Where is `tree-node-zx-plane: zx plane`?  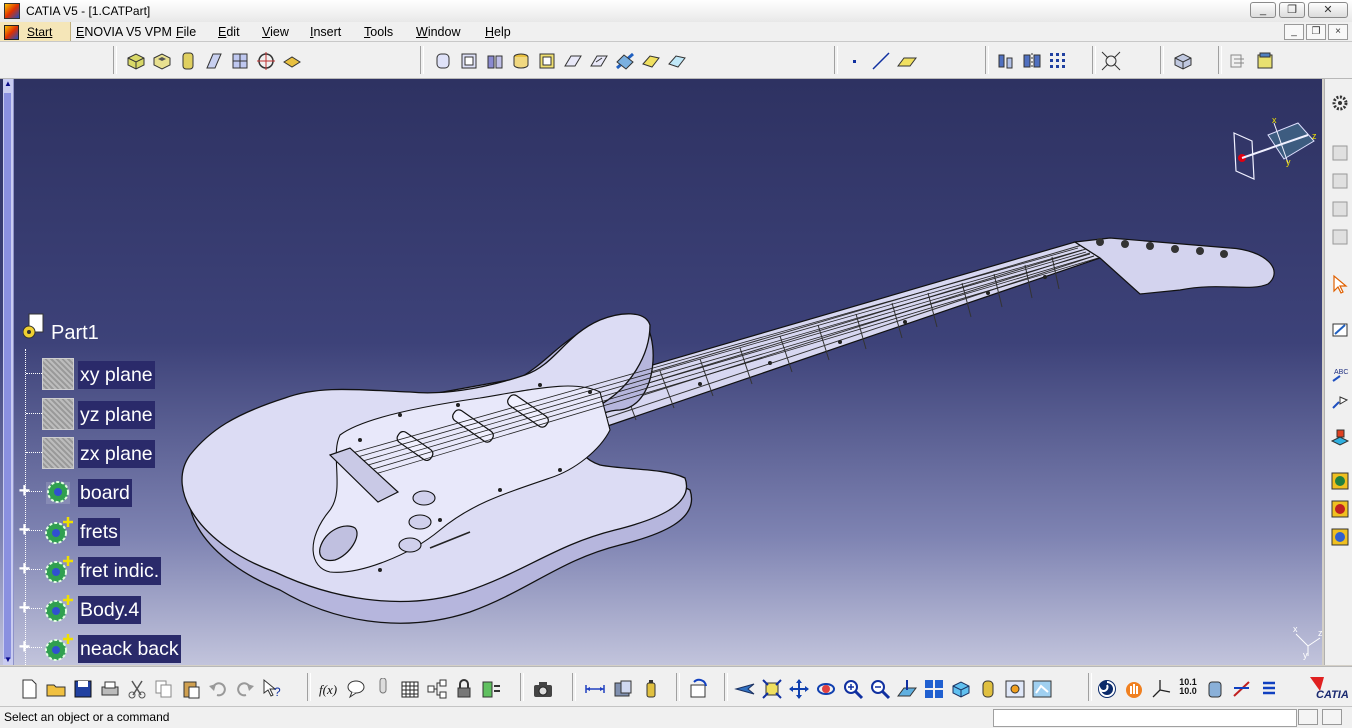
tree-node-zx-plane: zx plane is located at coordinates (80, 453).